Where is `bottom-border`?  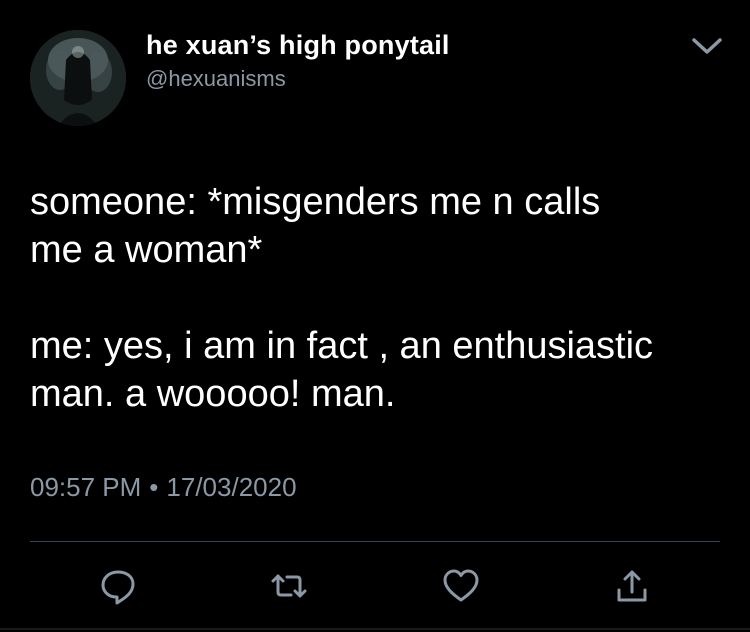 bottom-border is located at coordinates (375, 629).